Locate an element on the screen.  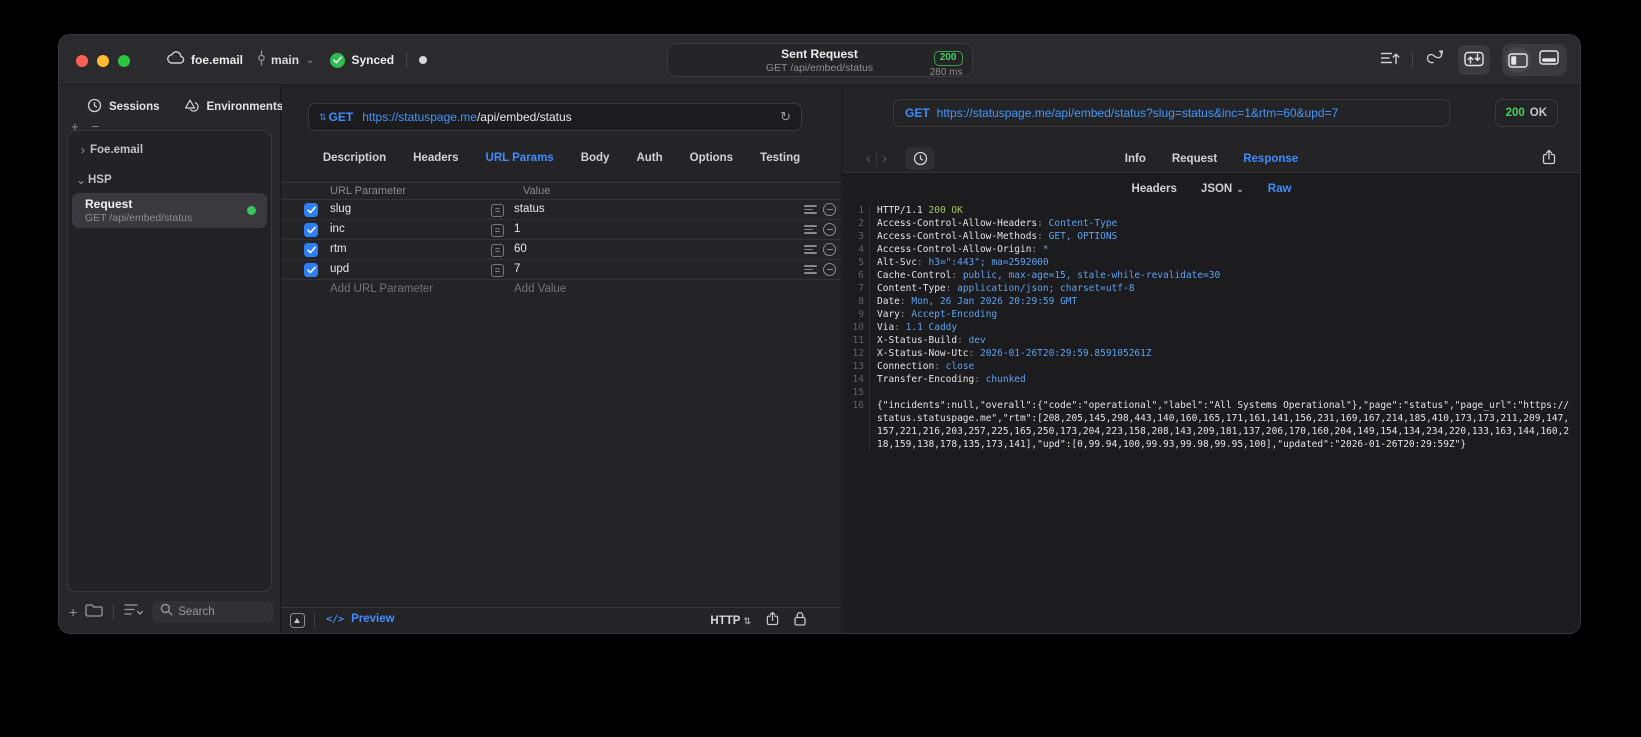
chevron-right-icon: › is located at coordinates (83, 149).